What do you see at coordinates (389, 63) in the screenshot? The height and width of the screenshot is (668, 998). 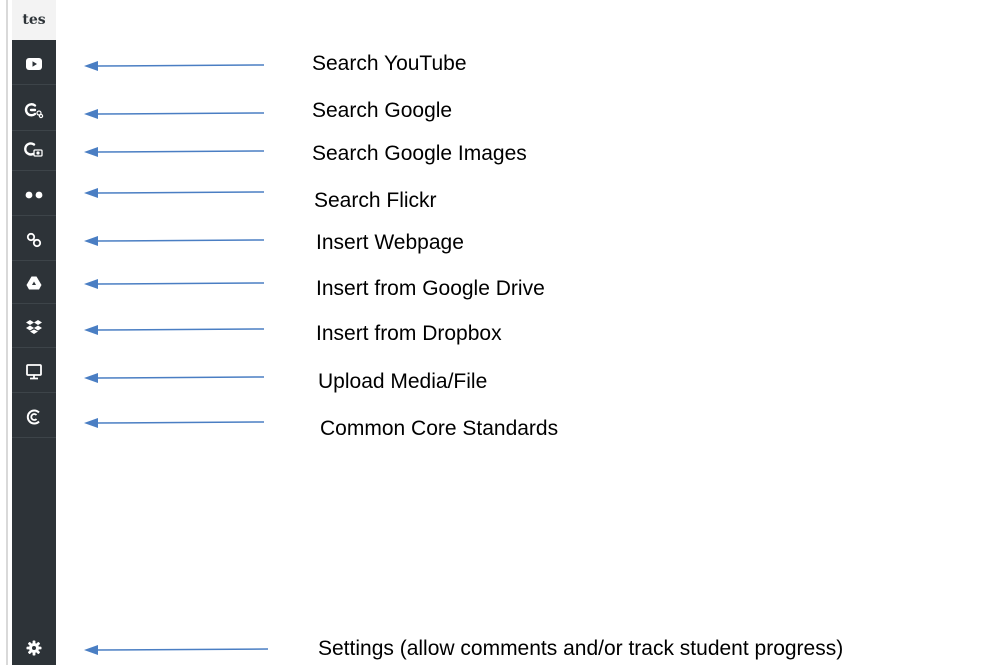 I see `label-search-youtube: Search YouTube` at bounding box center [389, 63].